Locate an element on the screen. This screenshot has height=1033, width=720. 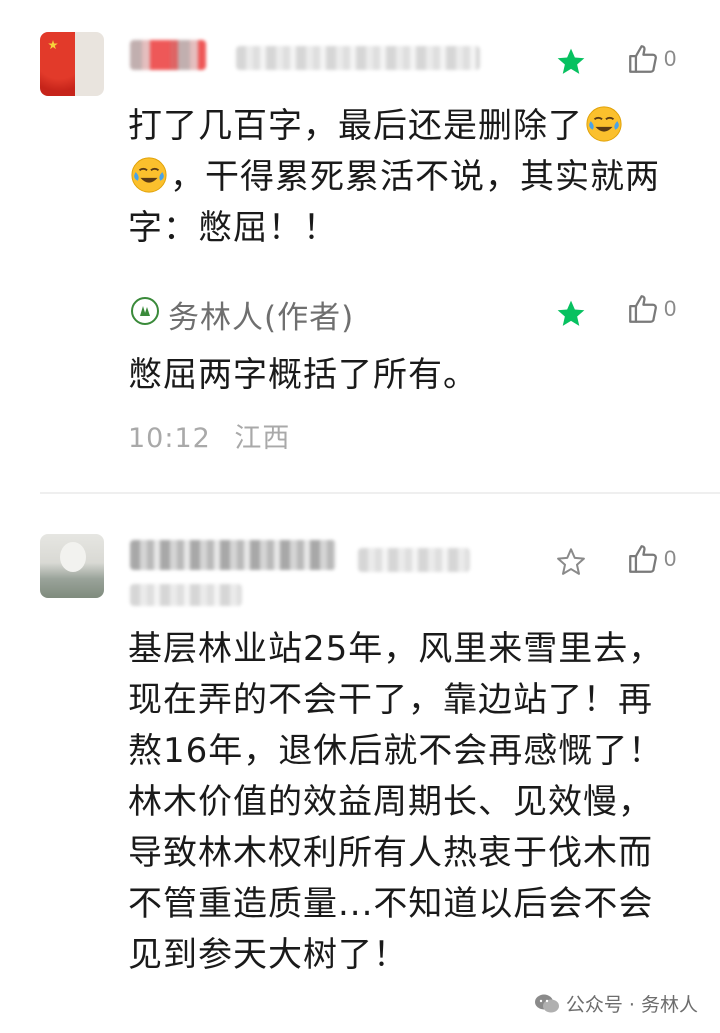
comment-time: 10:12 is located at coordinates (169, 438).